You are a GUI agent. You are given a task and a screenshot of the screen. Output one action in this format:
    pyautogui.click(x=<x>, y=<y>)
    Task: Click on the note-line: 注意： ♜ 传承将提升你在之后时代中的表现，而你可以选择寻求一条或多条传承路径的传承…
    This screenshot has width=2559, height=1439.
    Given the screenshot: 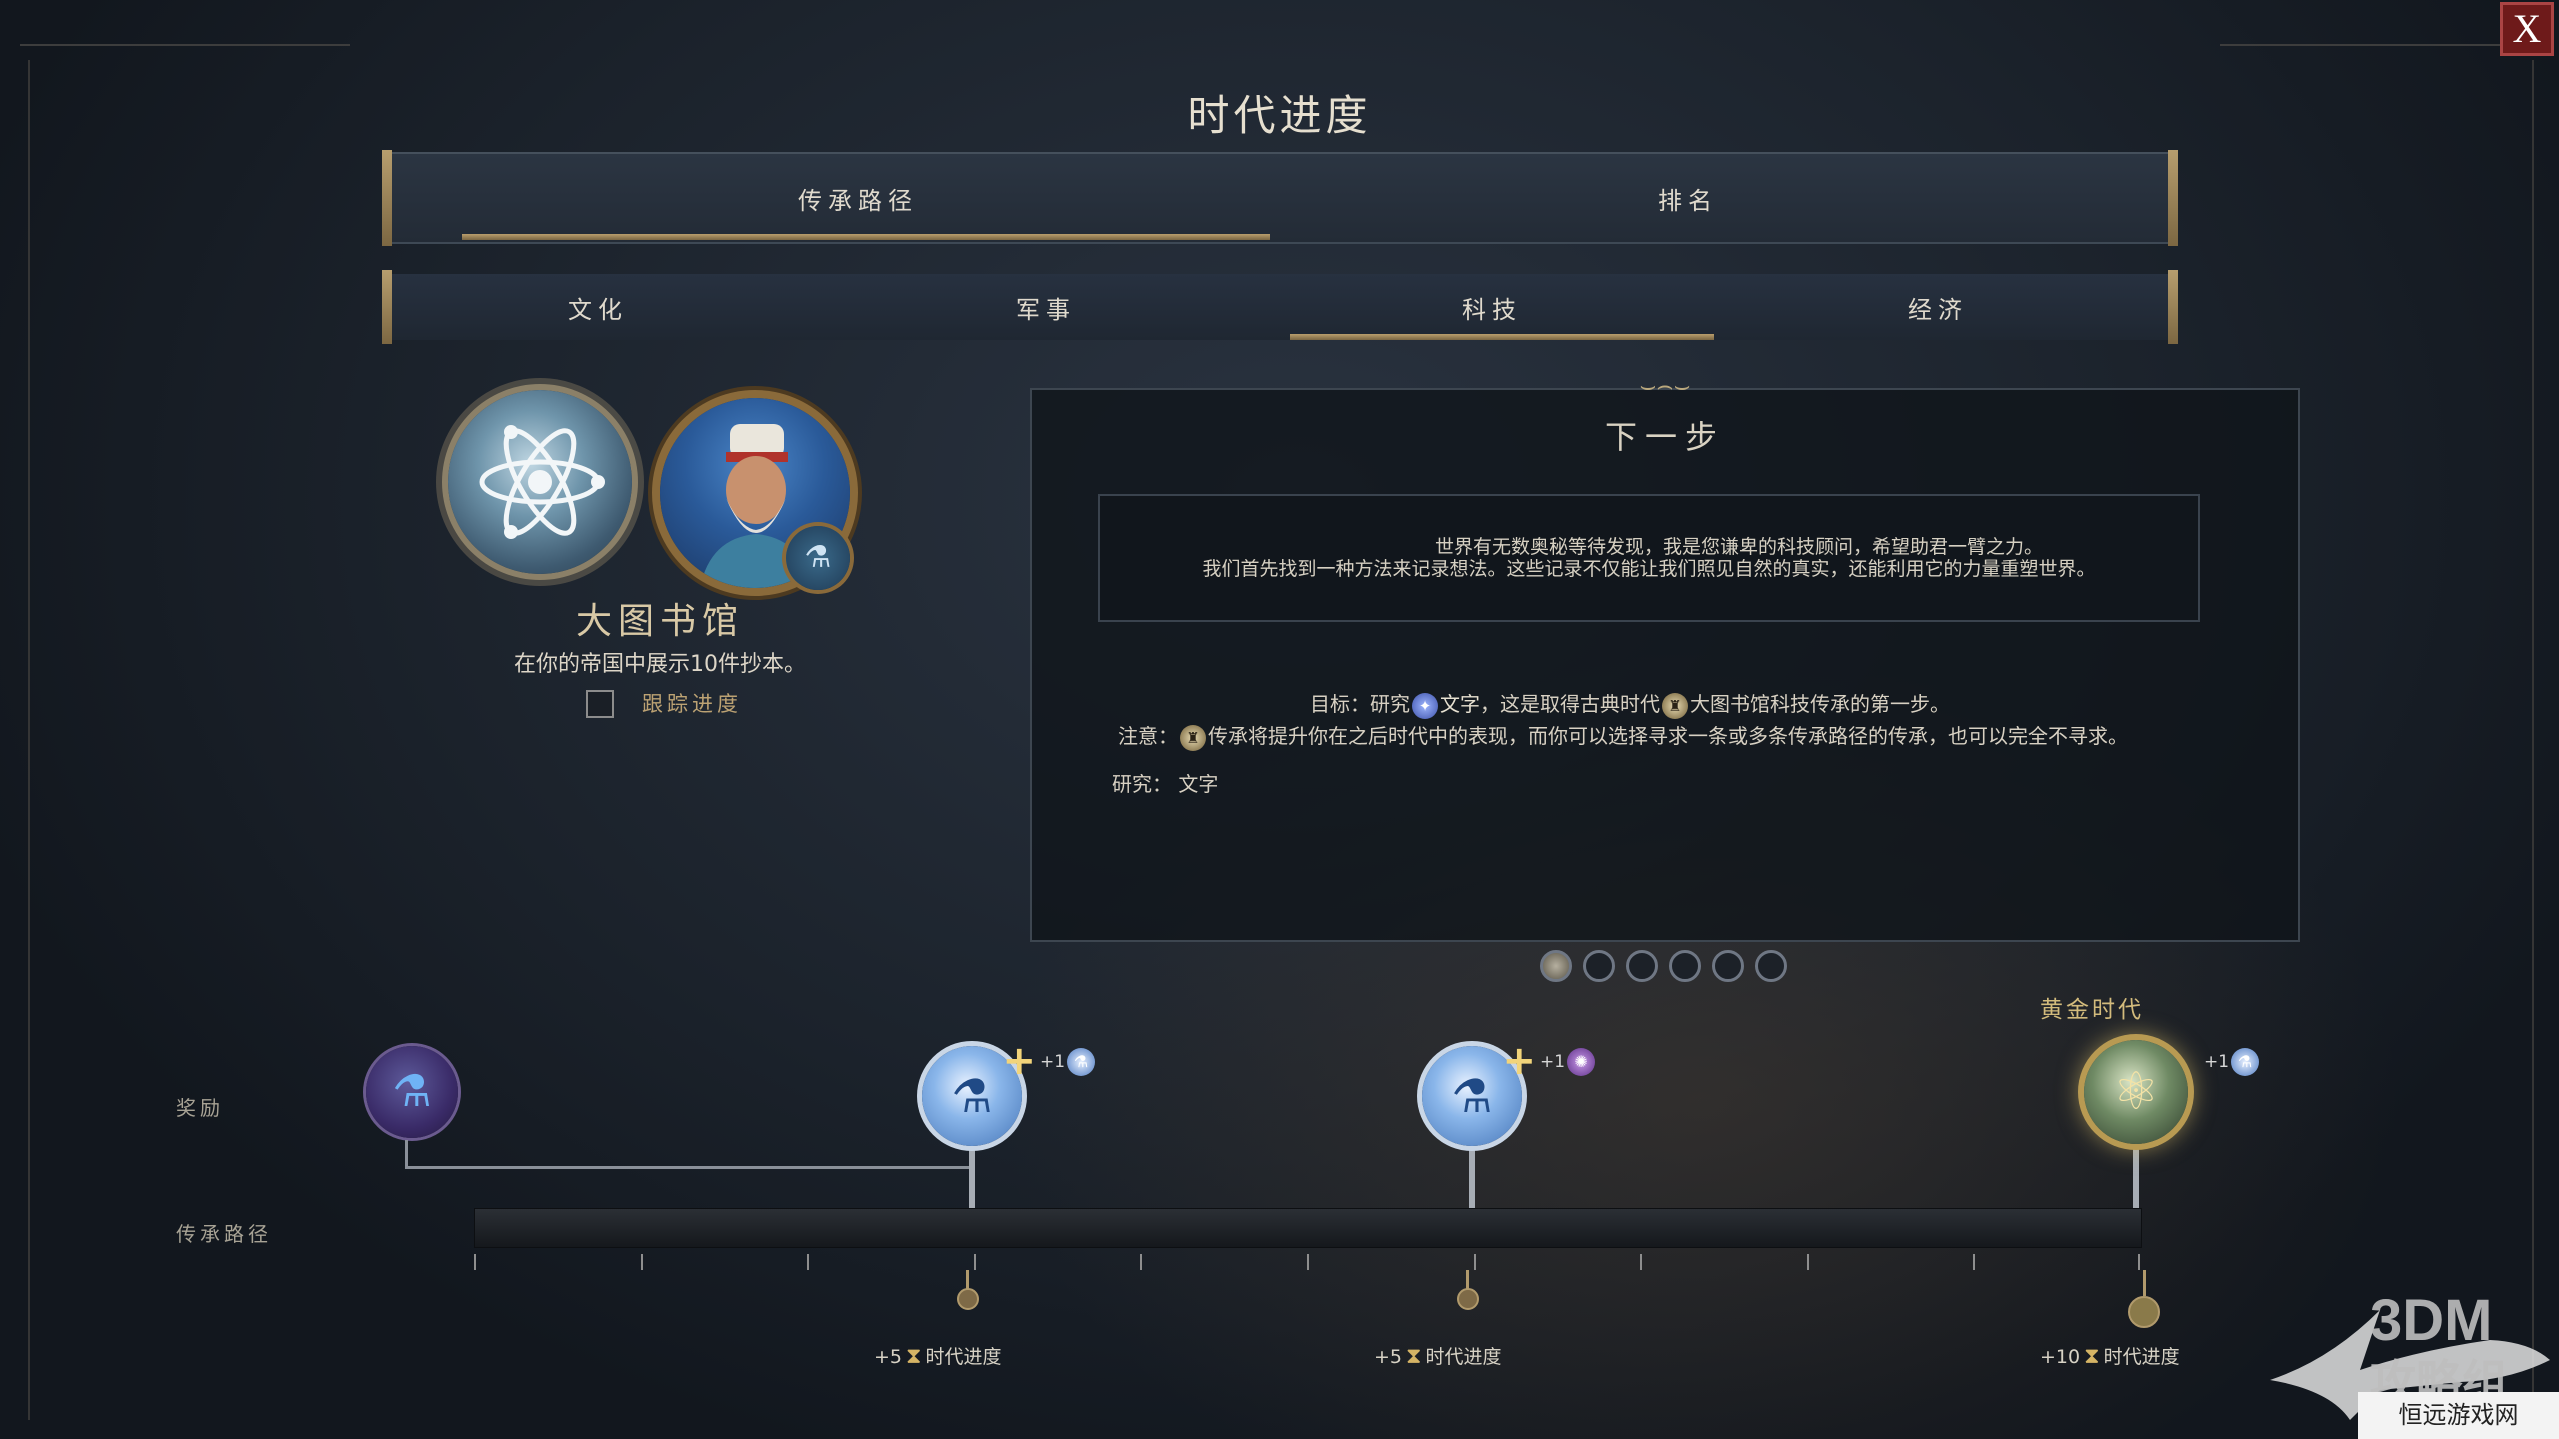 What is the action you would take?
    pyautogui.click(x=1623, y=735)
    